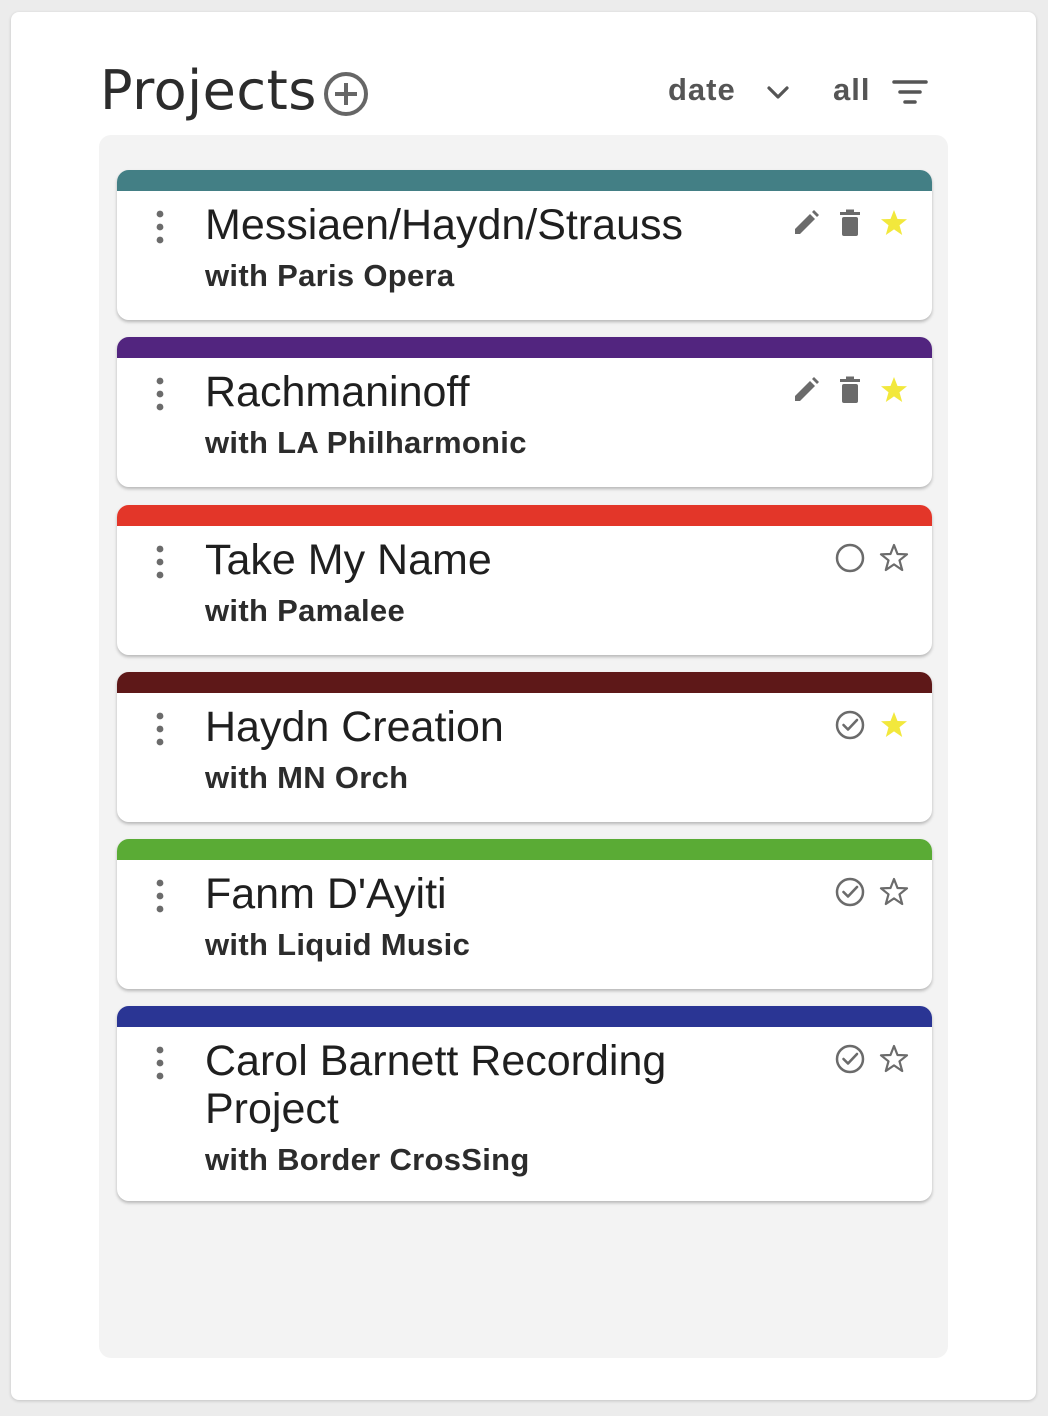 This screenshot has width=1048, height=1416. Describe the element at coordinates (485, 1085) in the screenshot. I see `project-title: Carol Barnett Recording Project` at that location.